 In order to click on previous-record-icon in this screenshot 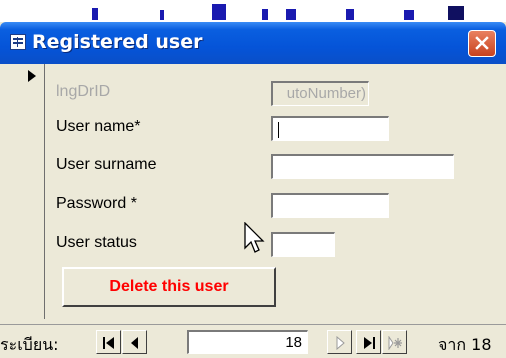, I will do `click(134, 343)`.